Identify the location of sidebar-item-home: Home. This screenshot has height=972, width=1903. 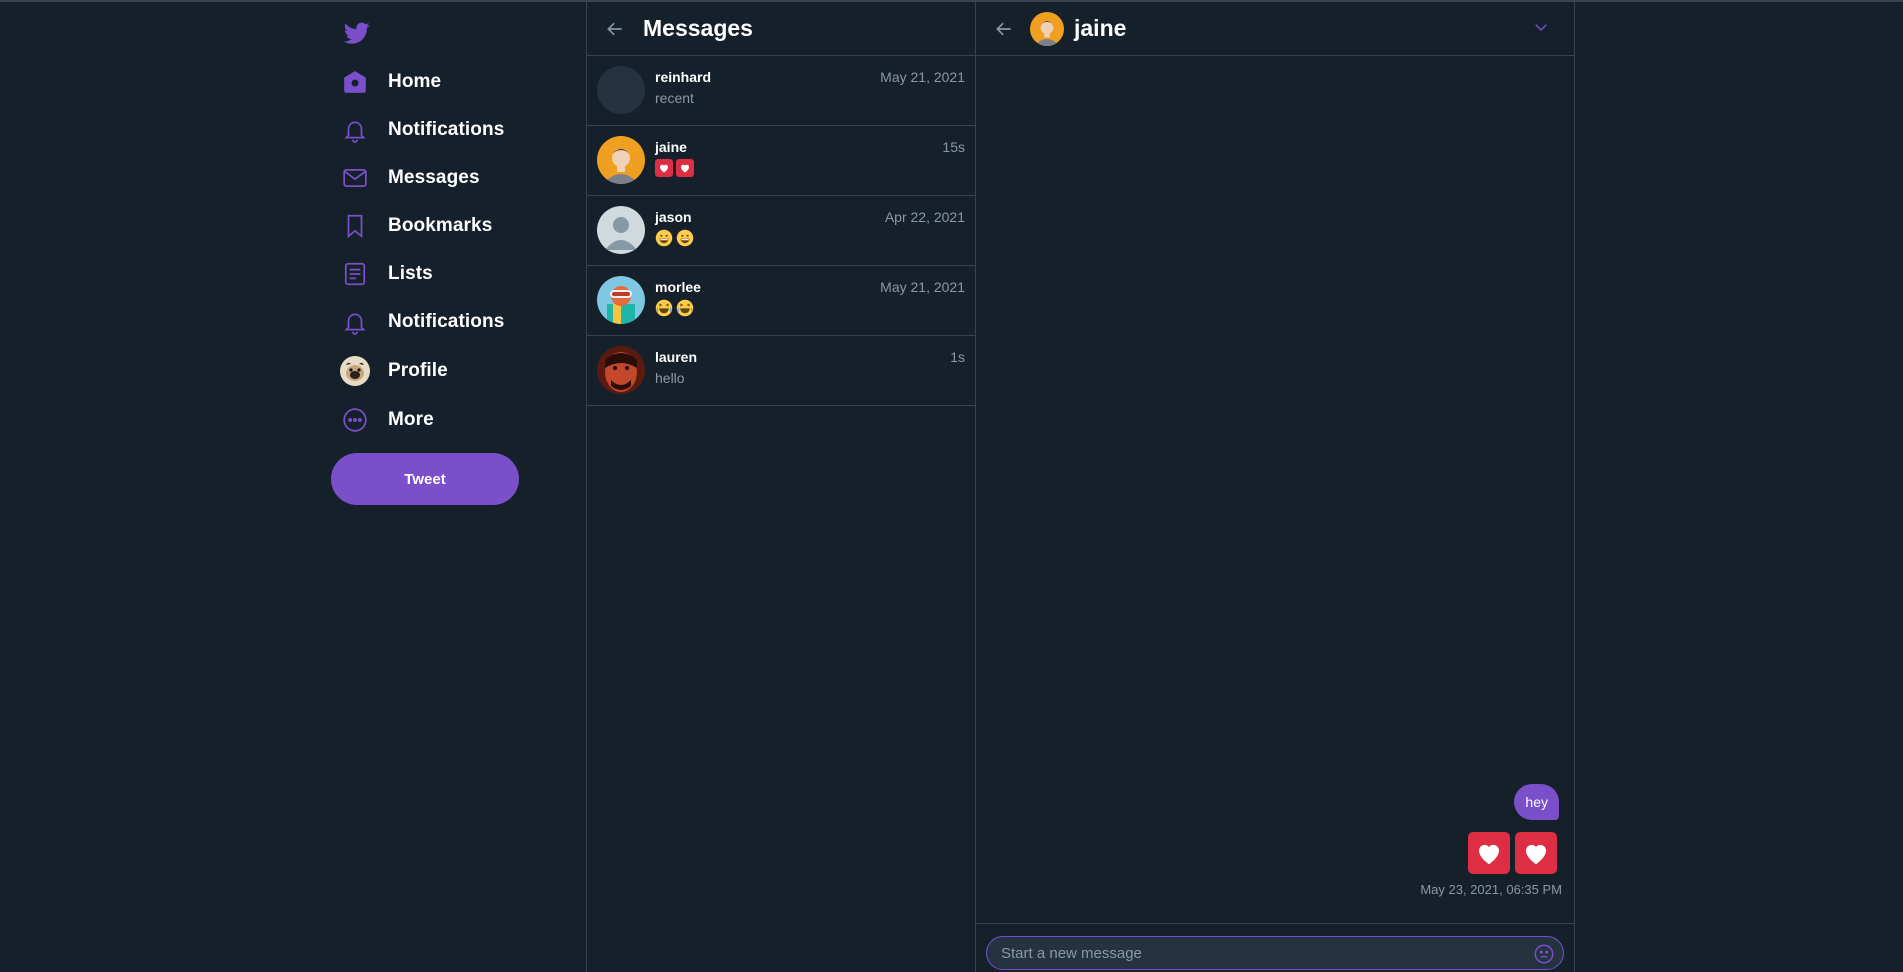
(390, 82).